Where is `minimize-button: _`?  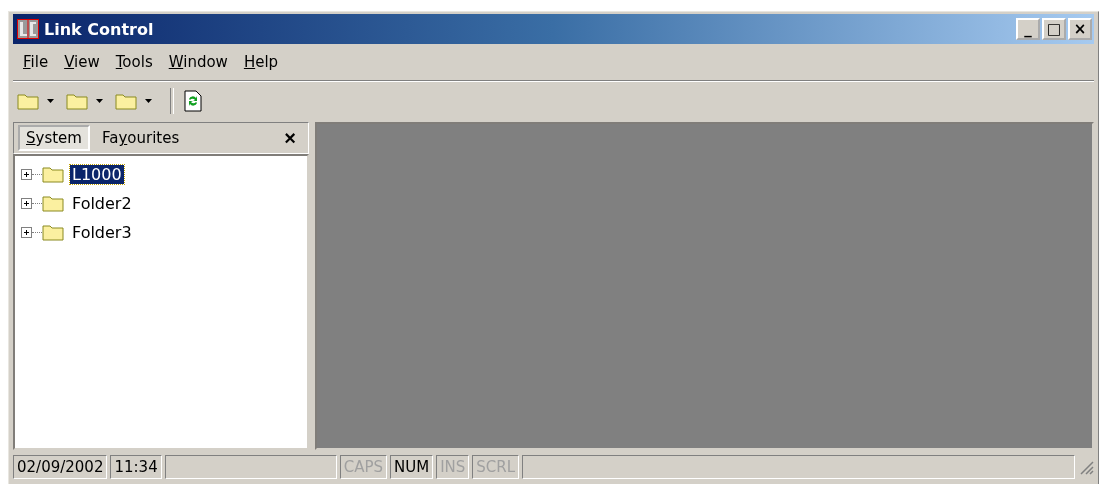 minimize-button: _ is located at coordinates (1028, 29).